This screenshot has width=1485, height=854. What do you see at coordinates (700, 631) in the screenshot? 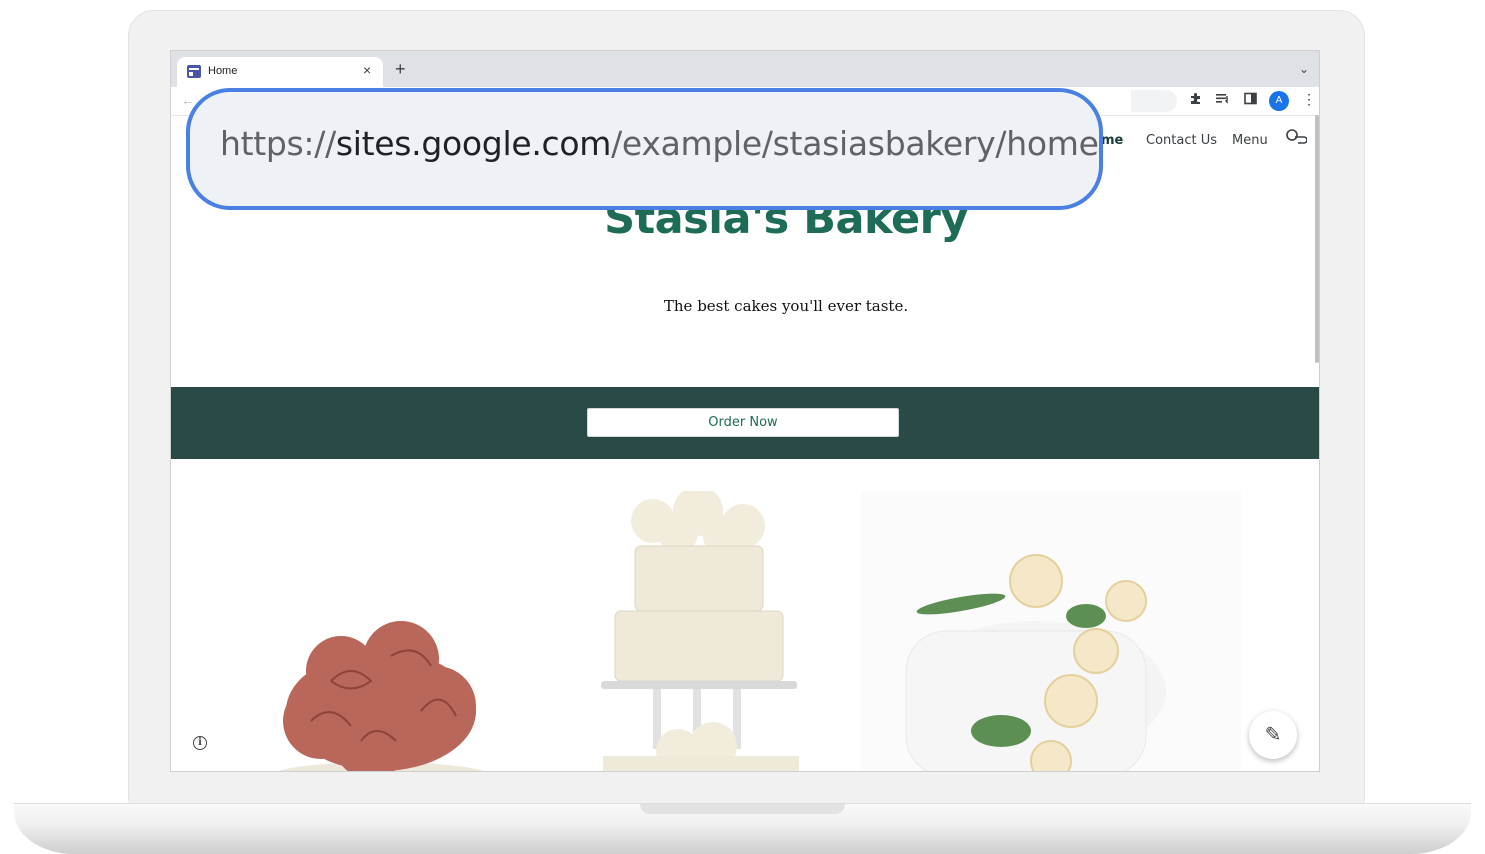
I see `tiered-cake-image` at bounding box center [700, 631].